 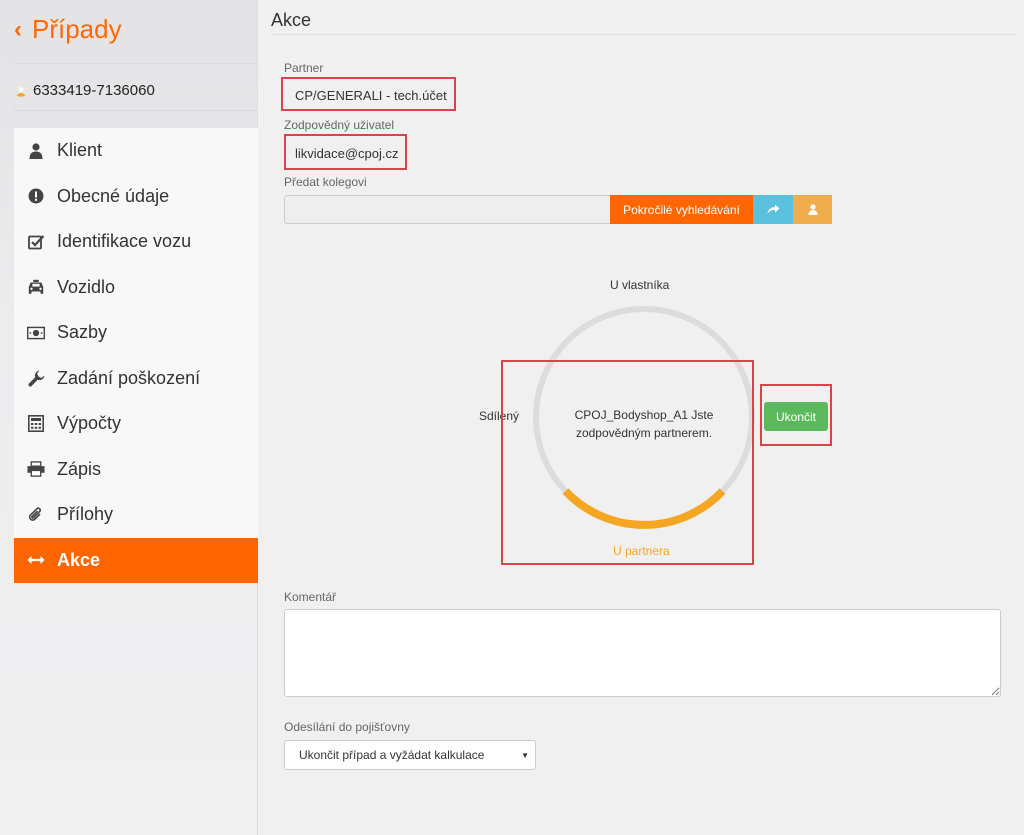 What do you see at coordinates (77, 29) in the screenshot?
I see `sidebar-title: Případy` at bounding box center [77, 29].